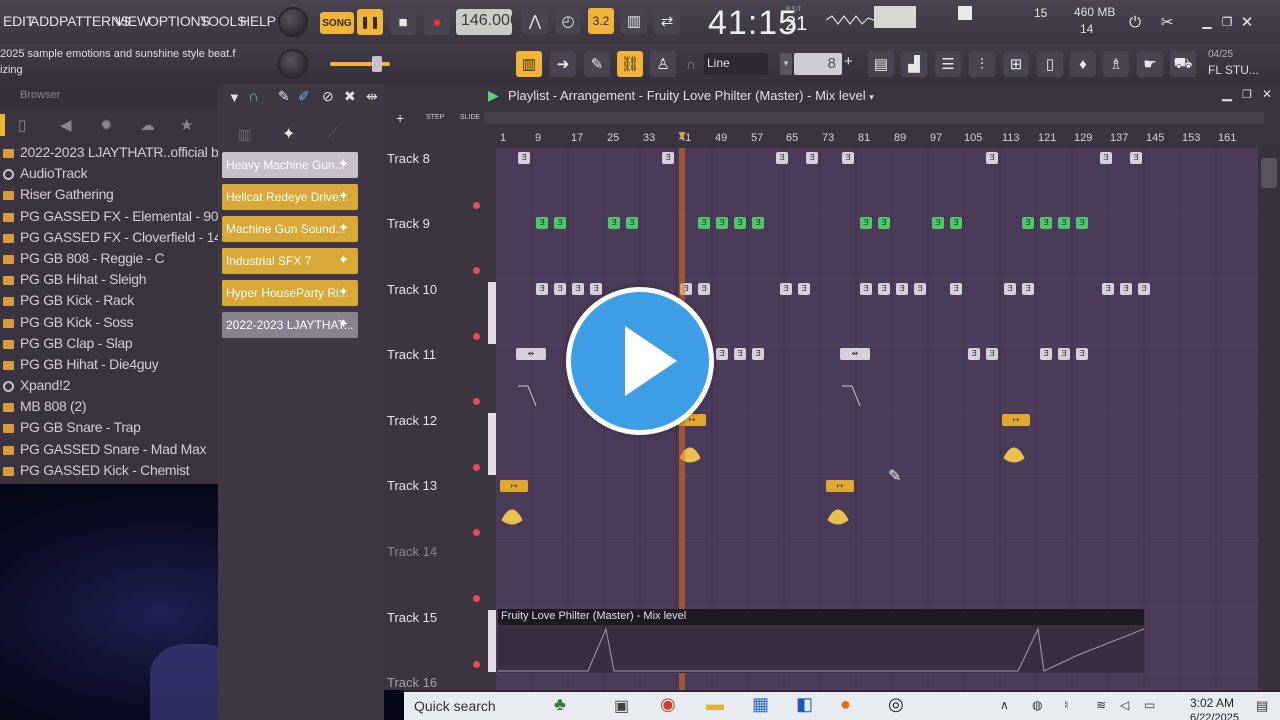  What do you see at coordinates (437, 22) in the screenshot?
I see `record-button: ●` at bounding box center [437, 22].